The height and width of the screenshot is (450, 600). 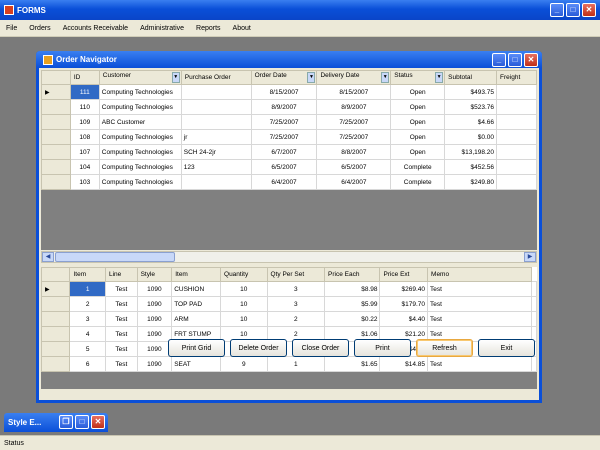 What do you see at coordinates (87, 304) in the screenshot?
I see `table-cell: 2` at bounding box center [87, 304].